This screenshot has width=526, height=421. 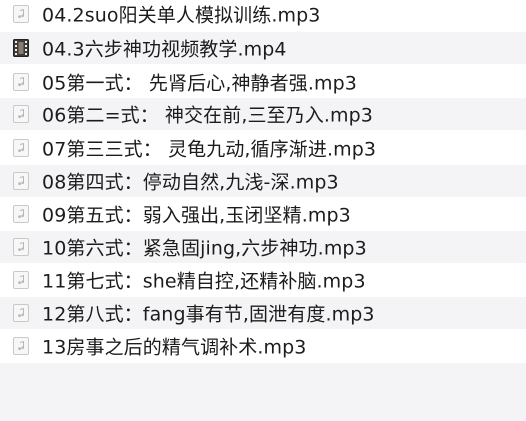 I want to click on file-name: 07第三三式： 灵龟九动,循序渐进.mp3, so click(x=209, y=149).